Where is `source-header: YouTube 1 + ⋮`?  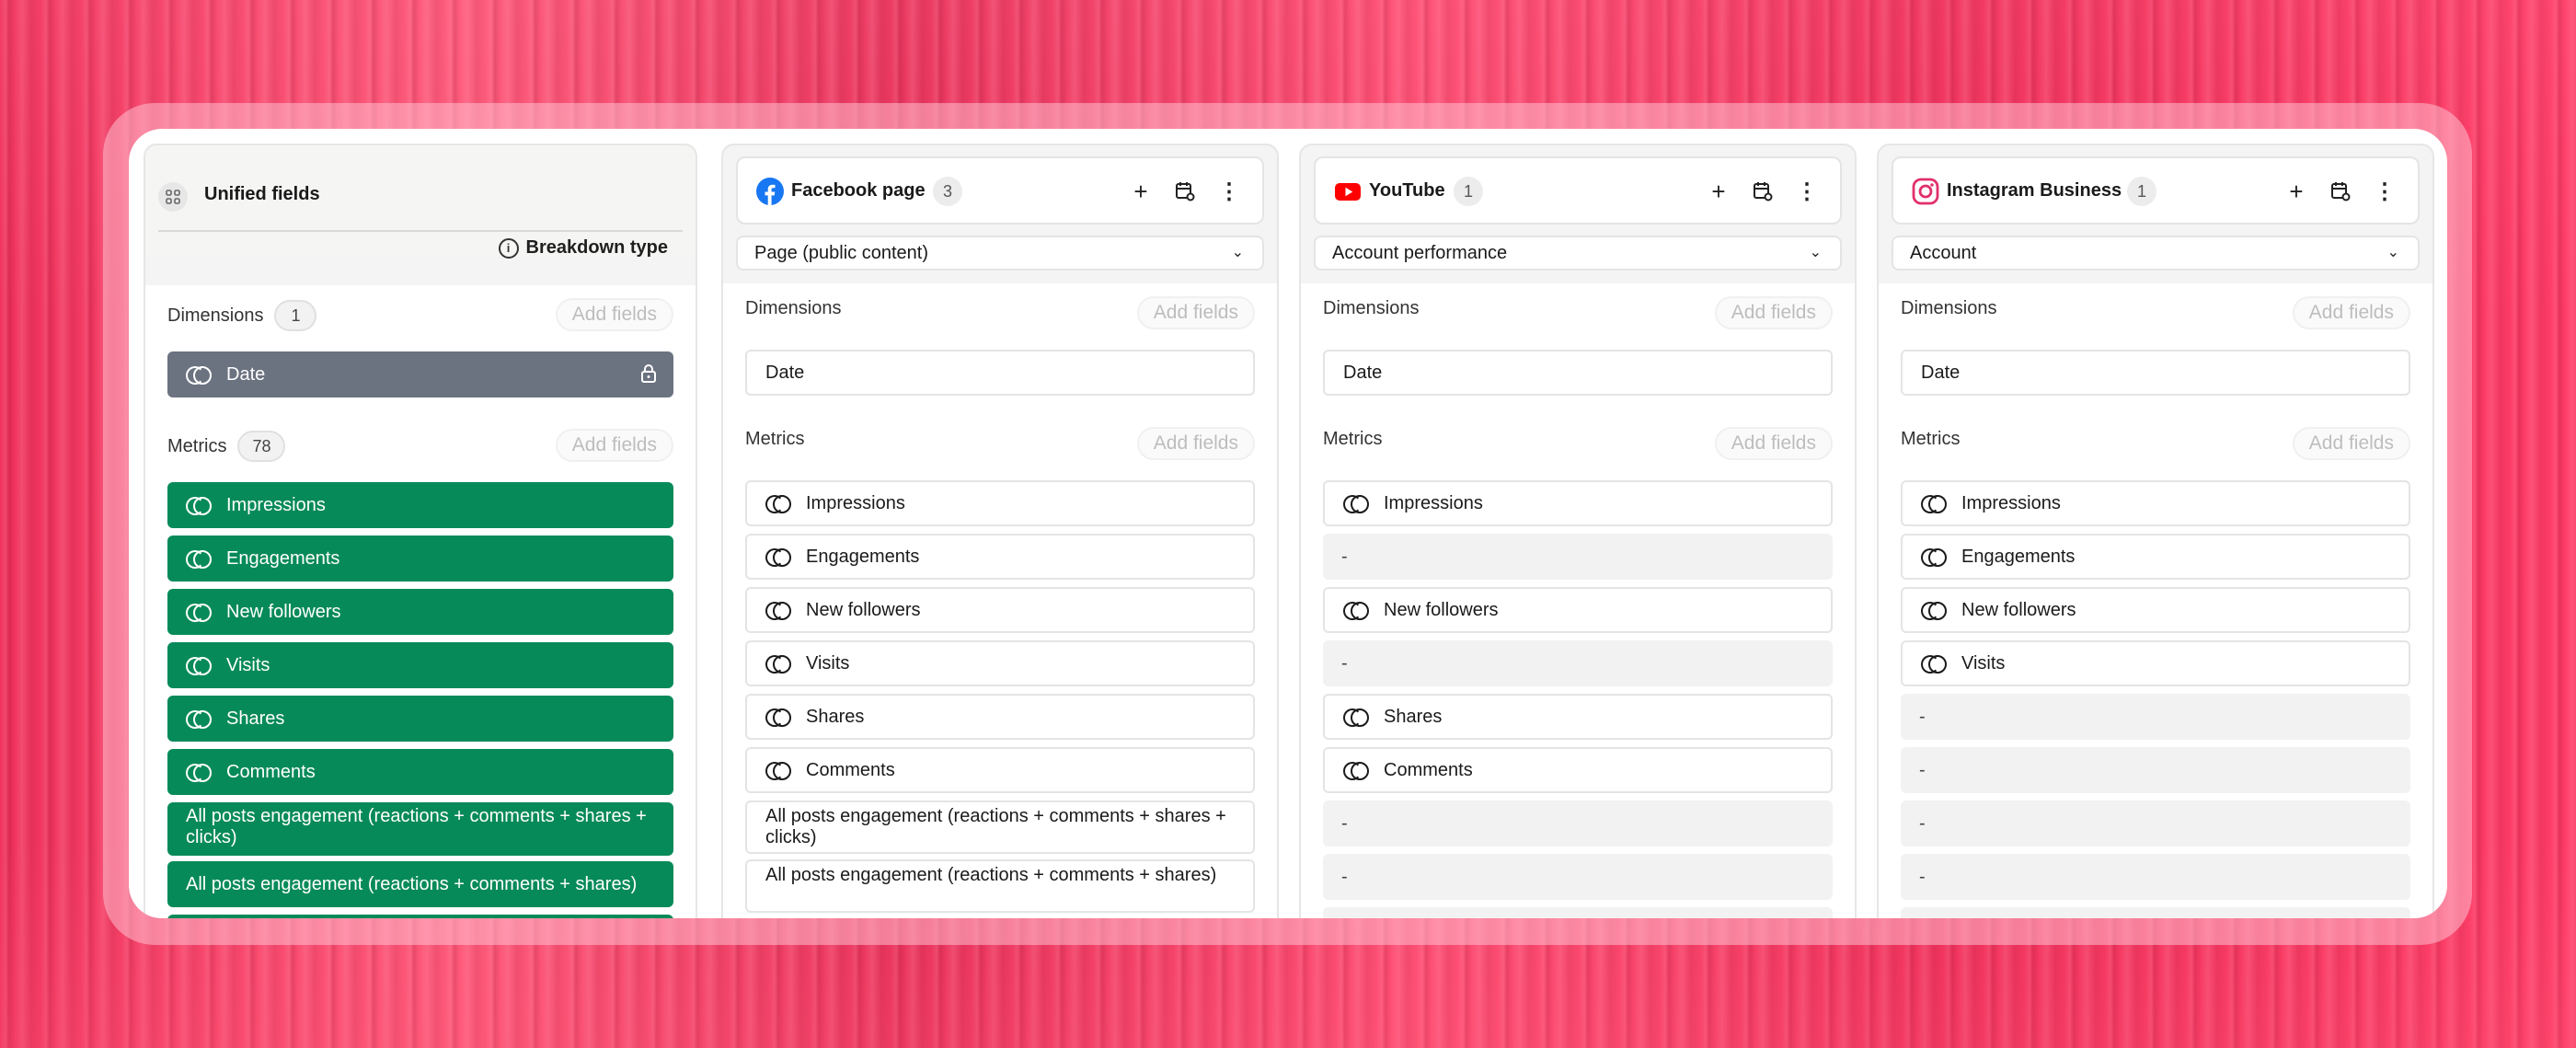 source-header: YouTube 1 + ⋮ is located at coordinates (1578, 191).